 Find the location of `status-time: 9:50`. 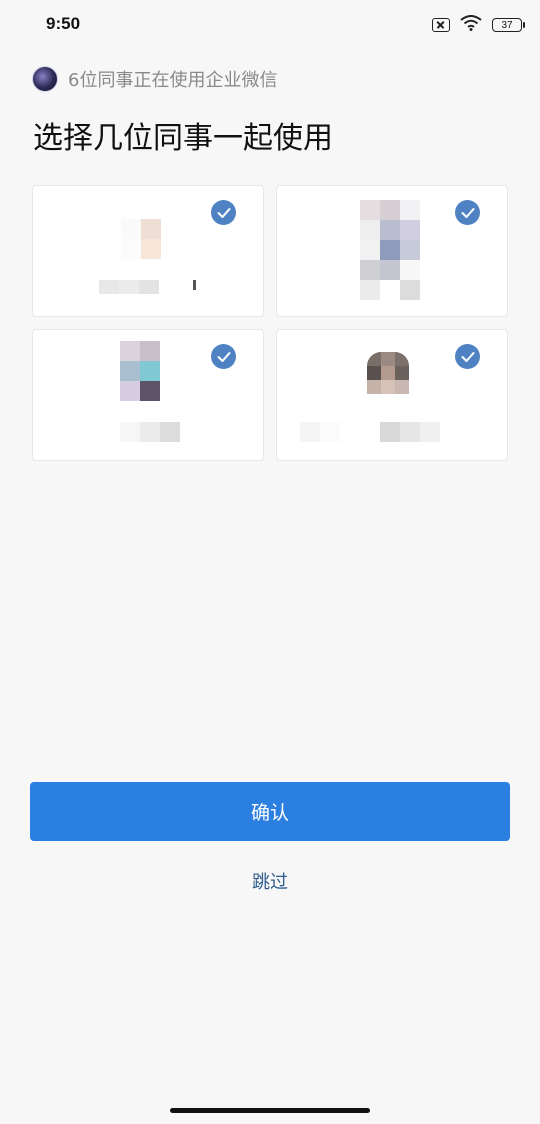

status-time: 9:50 is located at coordinates (63, 23).